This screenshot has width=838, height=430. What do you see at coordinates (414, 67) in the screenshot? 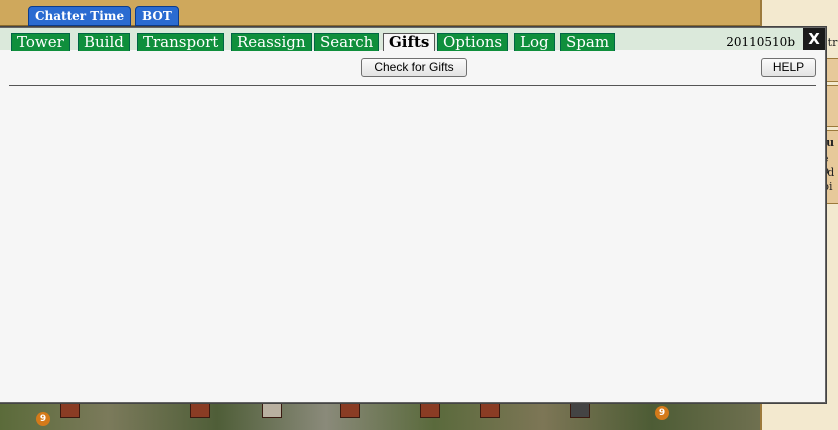
I see `check-for-gifts-button: Check for Gifts` at bounding box center [414, 67].